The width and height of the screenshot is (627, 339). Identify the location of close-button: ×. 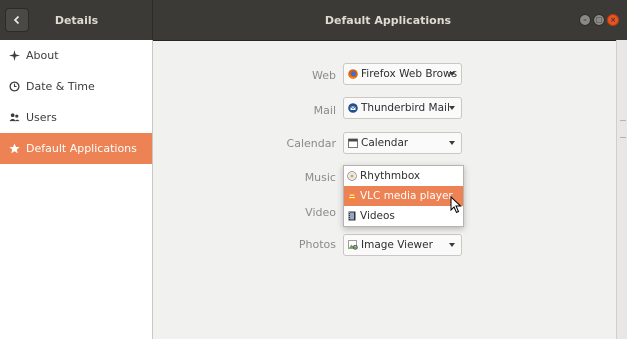
(613, 20).